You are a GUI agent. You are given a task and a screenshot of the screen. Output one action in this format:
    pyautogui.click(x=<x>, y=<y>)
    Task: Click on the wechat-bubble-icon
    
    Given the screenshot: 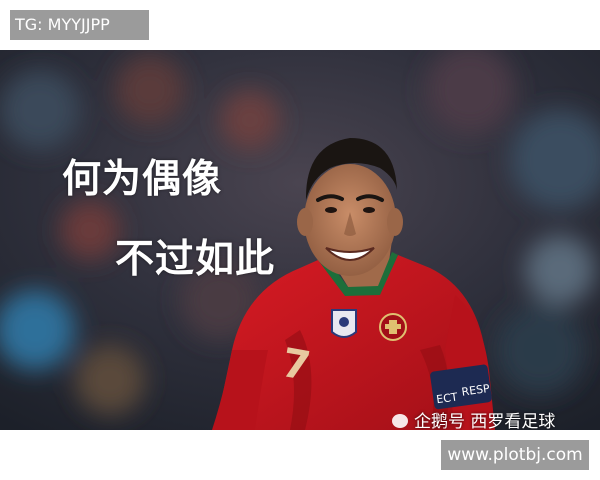 What is the action you would take?
    pyautogui.click(x=400, y=421)
    